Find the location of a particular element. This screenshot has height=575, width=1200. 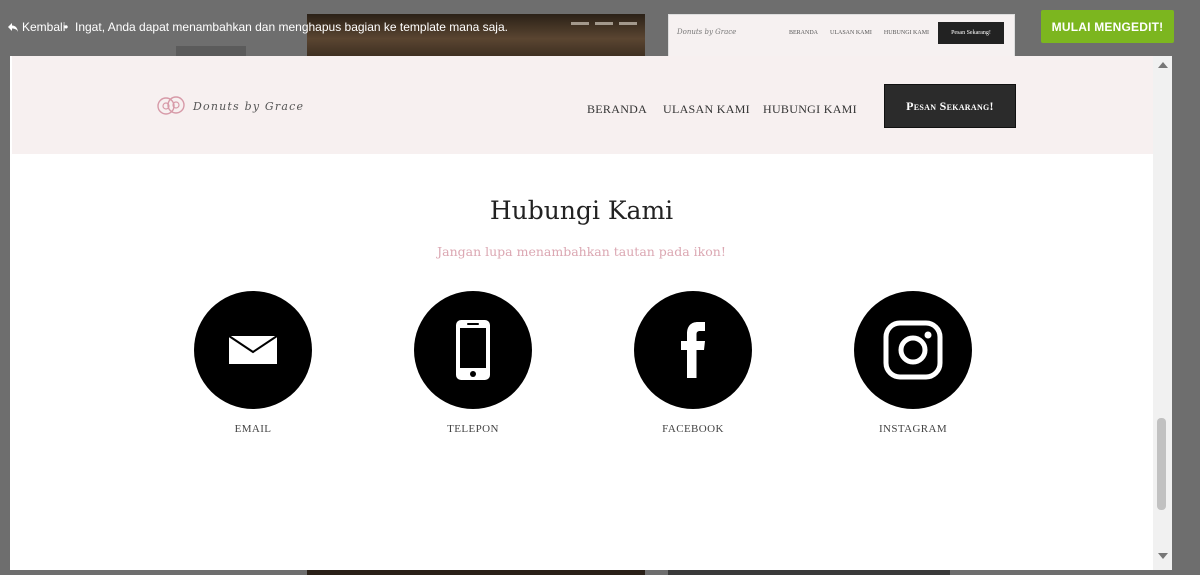

contact-label-phone: TELEPON is located at coordinates (473, 429).